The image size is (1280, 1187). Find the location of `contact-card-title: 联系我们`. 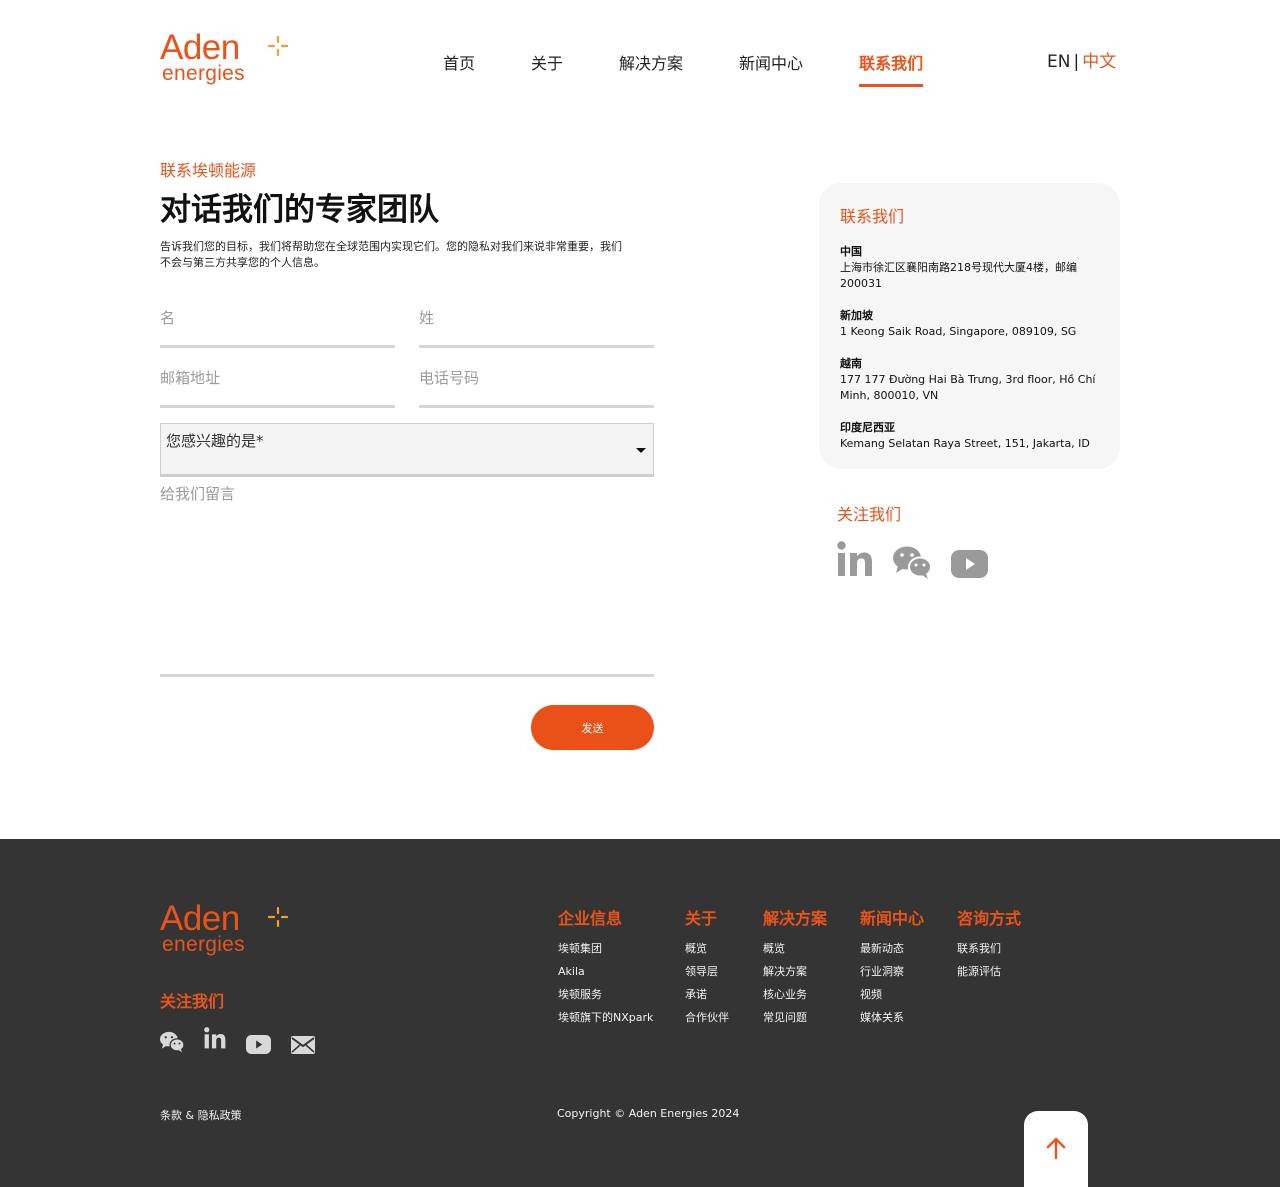

contact-card-title: 联系我们 is located at coordinates (872, 216).